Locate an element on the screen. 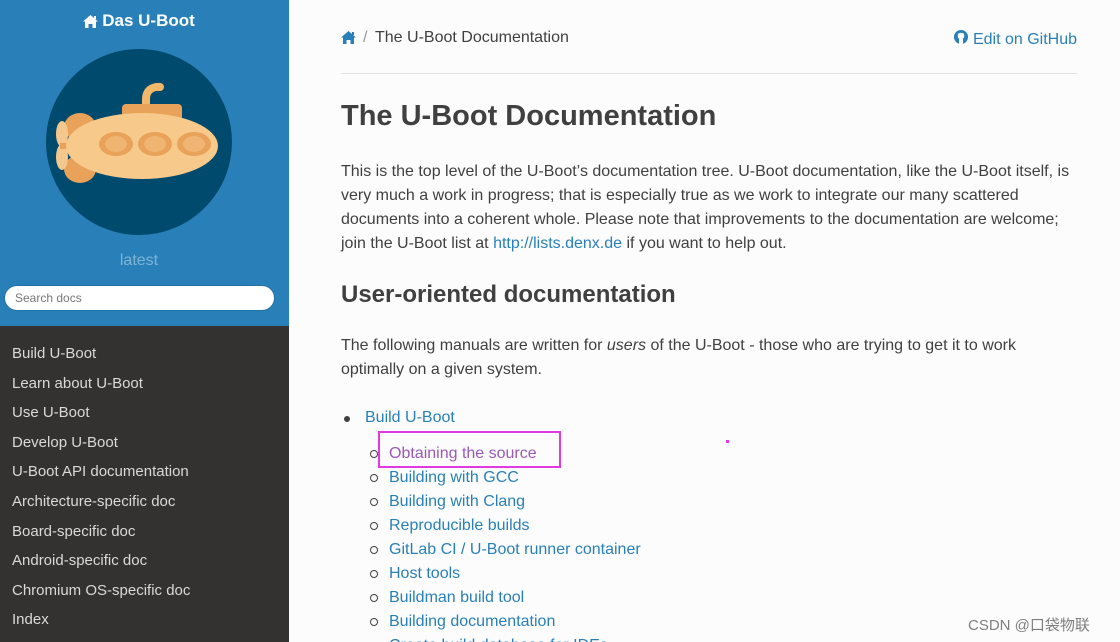  u-boot-logo is located at coordinates (139, 142).